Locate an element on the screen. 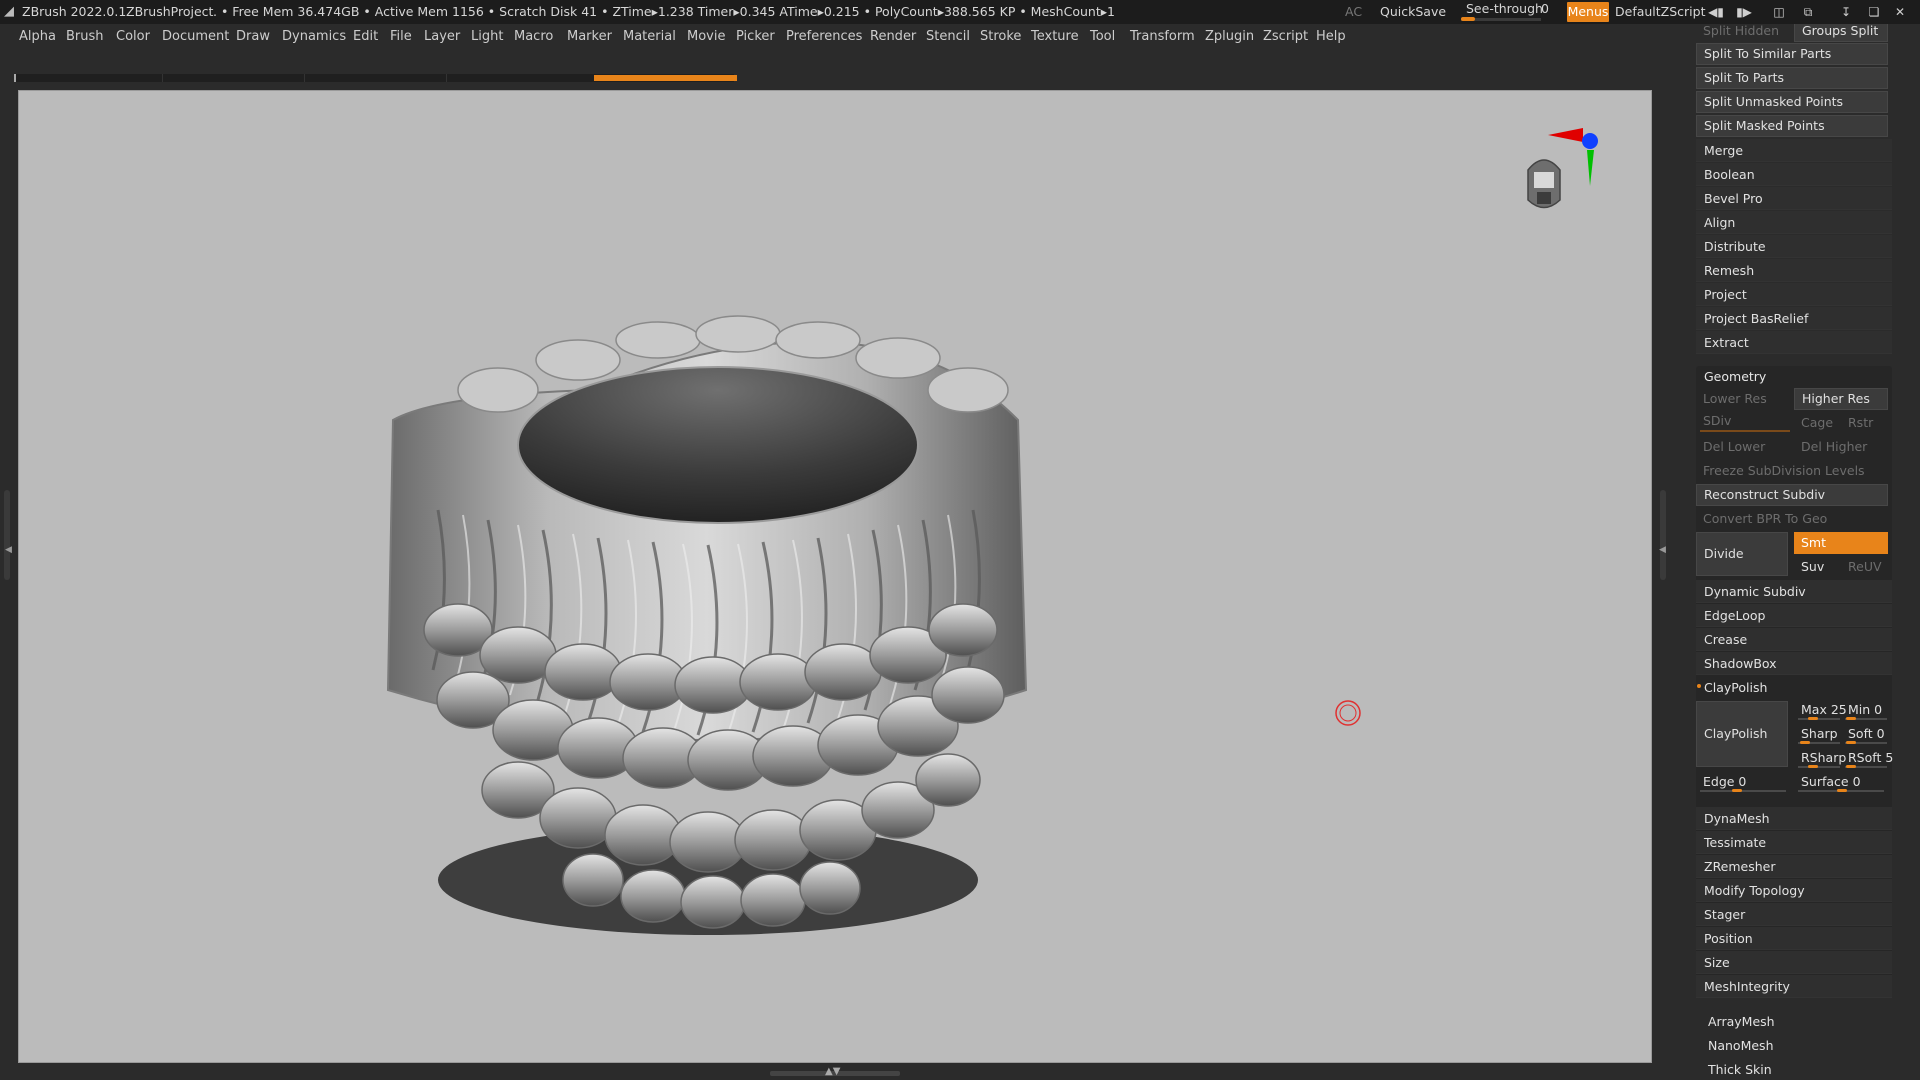 Image resolution: width=1920 pixels, height=1080 pixels. default-zscript-button: DefaultZScript is located at coordinates (1660, 12).